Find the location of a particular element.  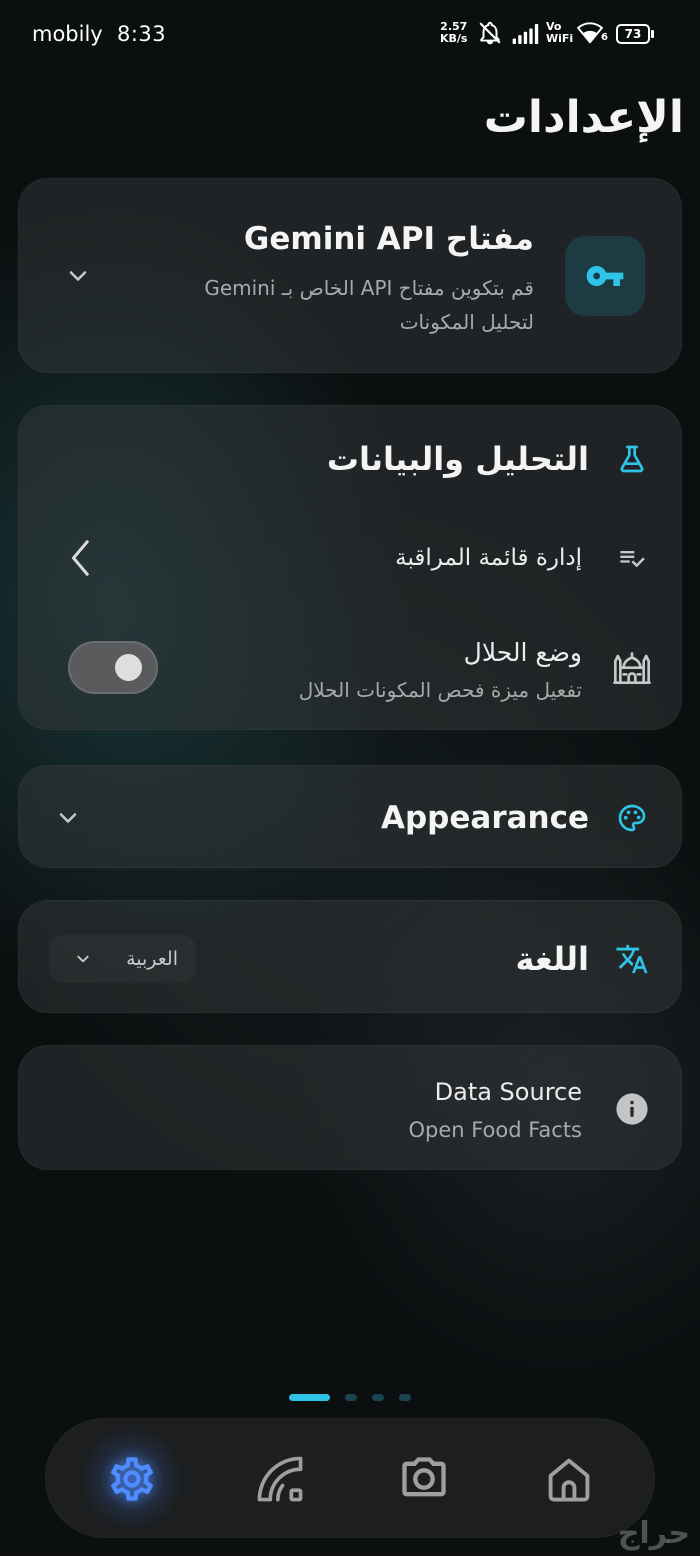

key-icon-box is located at coordinates (605, 276).